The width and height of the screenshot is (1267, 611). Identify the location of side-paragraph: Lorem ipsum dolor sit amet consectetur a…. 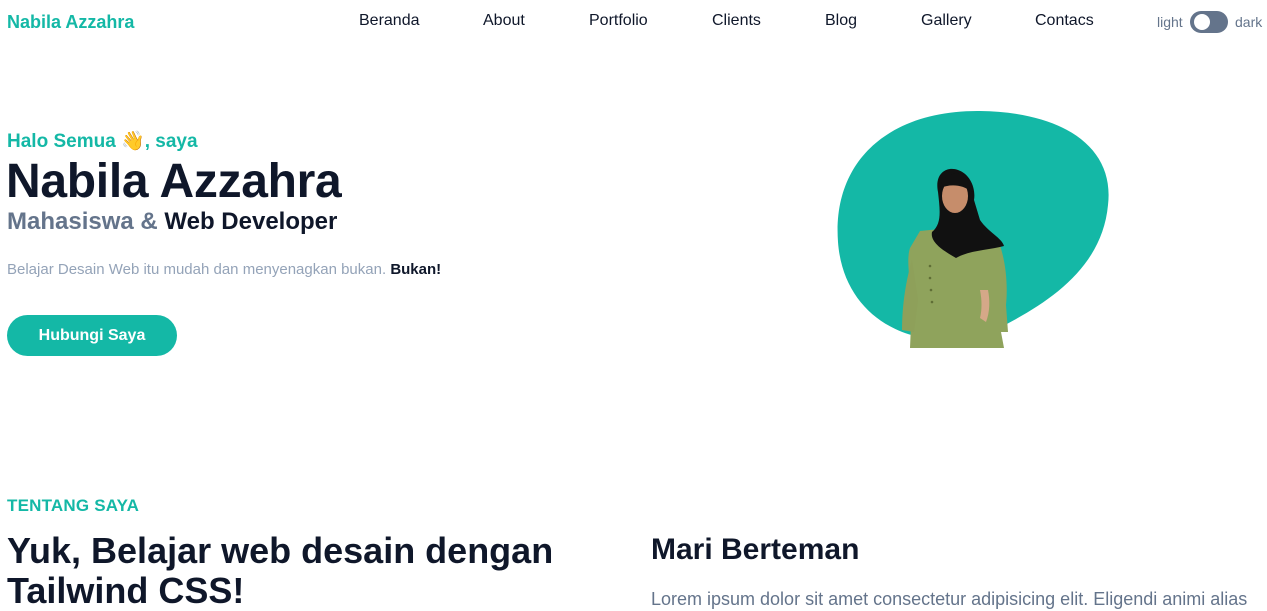
(949, 599).